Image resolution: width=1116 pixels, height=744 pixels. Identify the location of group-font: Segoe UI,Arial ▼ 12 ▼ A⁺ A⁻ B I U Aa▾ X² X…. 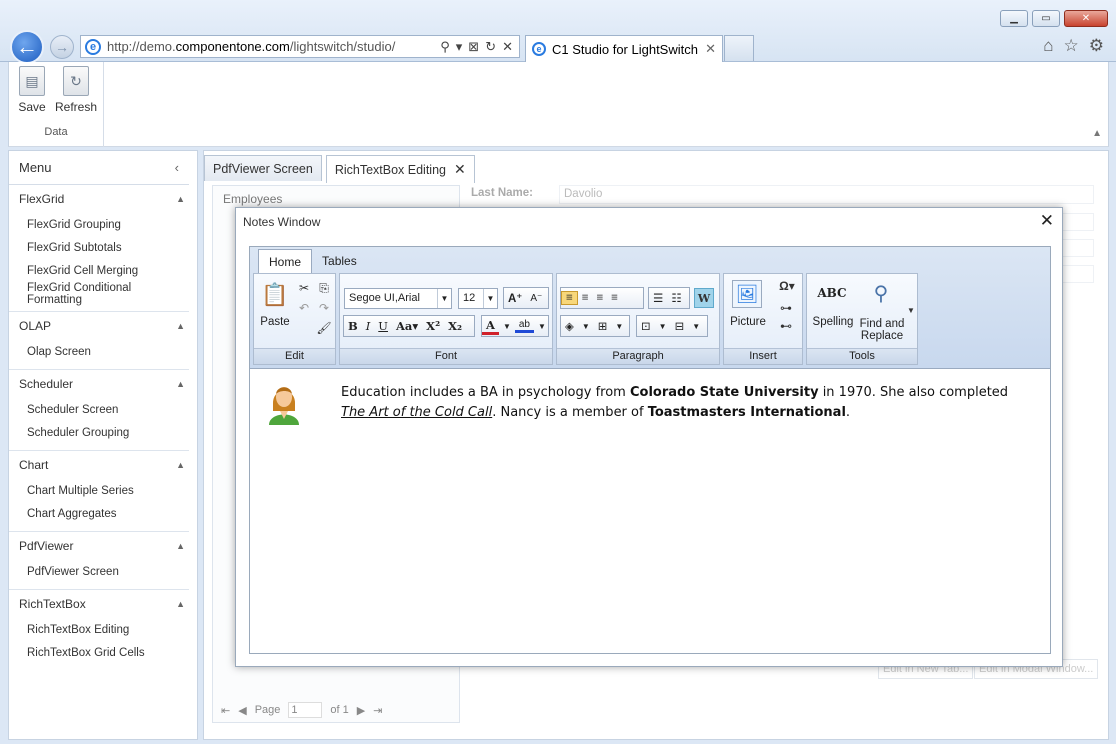
(446, 319).